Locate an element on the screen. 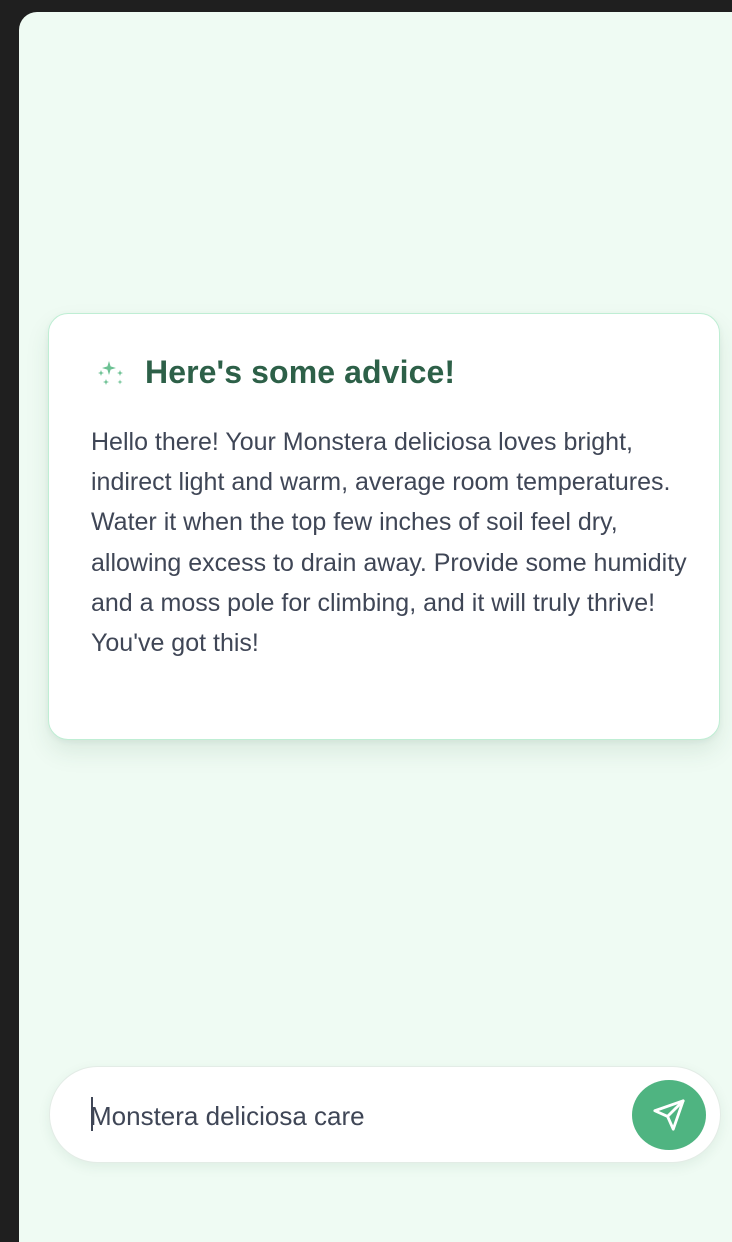  send-icon is located at coordinates (669, 1115).